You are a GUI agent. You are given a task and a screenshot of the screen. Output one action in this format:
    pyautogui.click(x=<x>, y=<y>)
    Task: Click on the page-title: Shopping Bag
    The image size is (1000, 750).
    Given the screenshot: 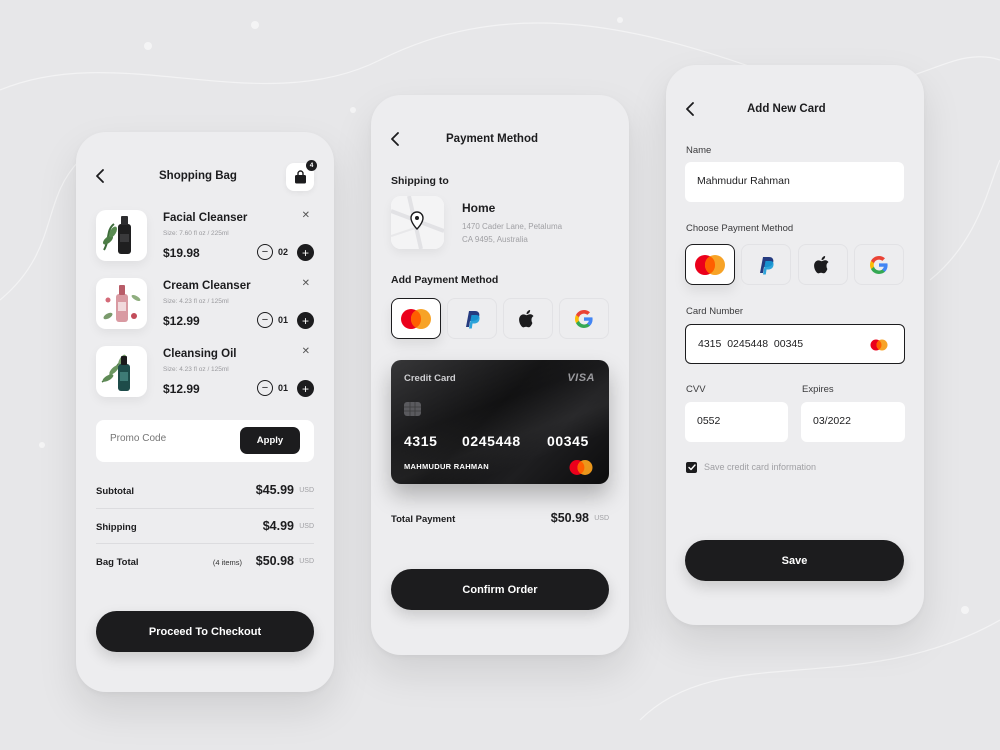 What is the action you would take?
    pyautogui.click(x=198, y=176)
    